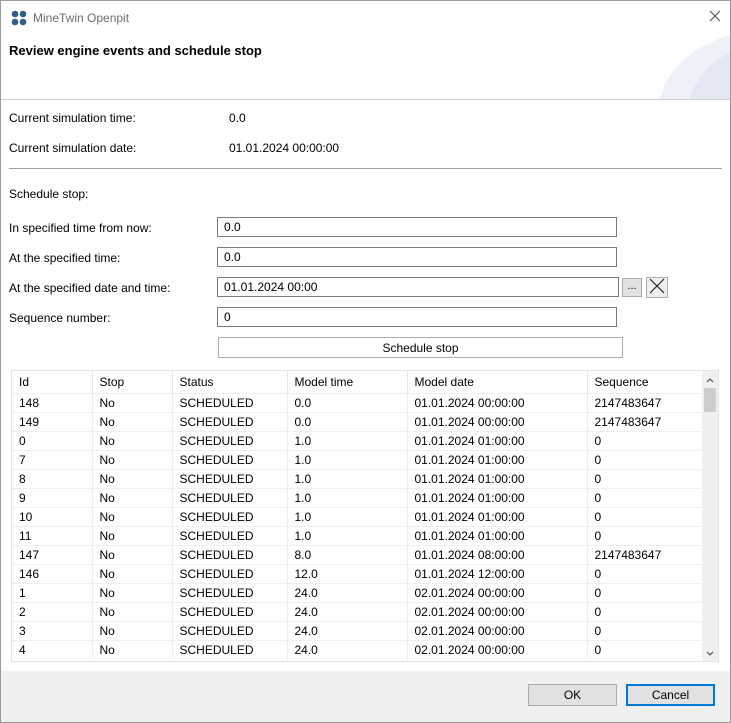 This screenshot has height=723, width=731. Describe the element at coordinates (80, 228) in the screenshot. I see `time-from-now-label: In specified time from now:` at that location.